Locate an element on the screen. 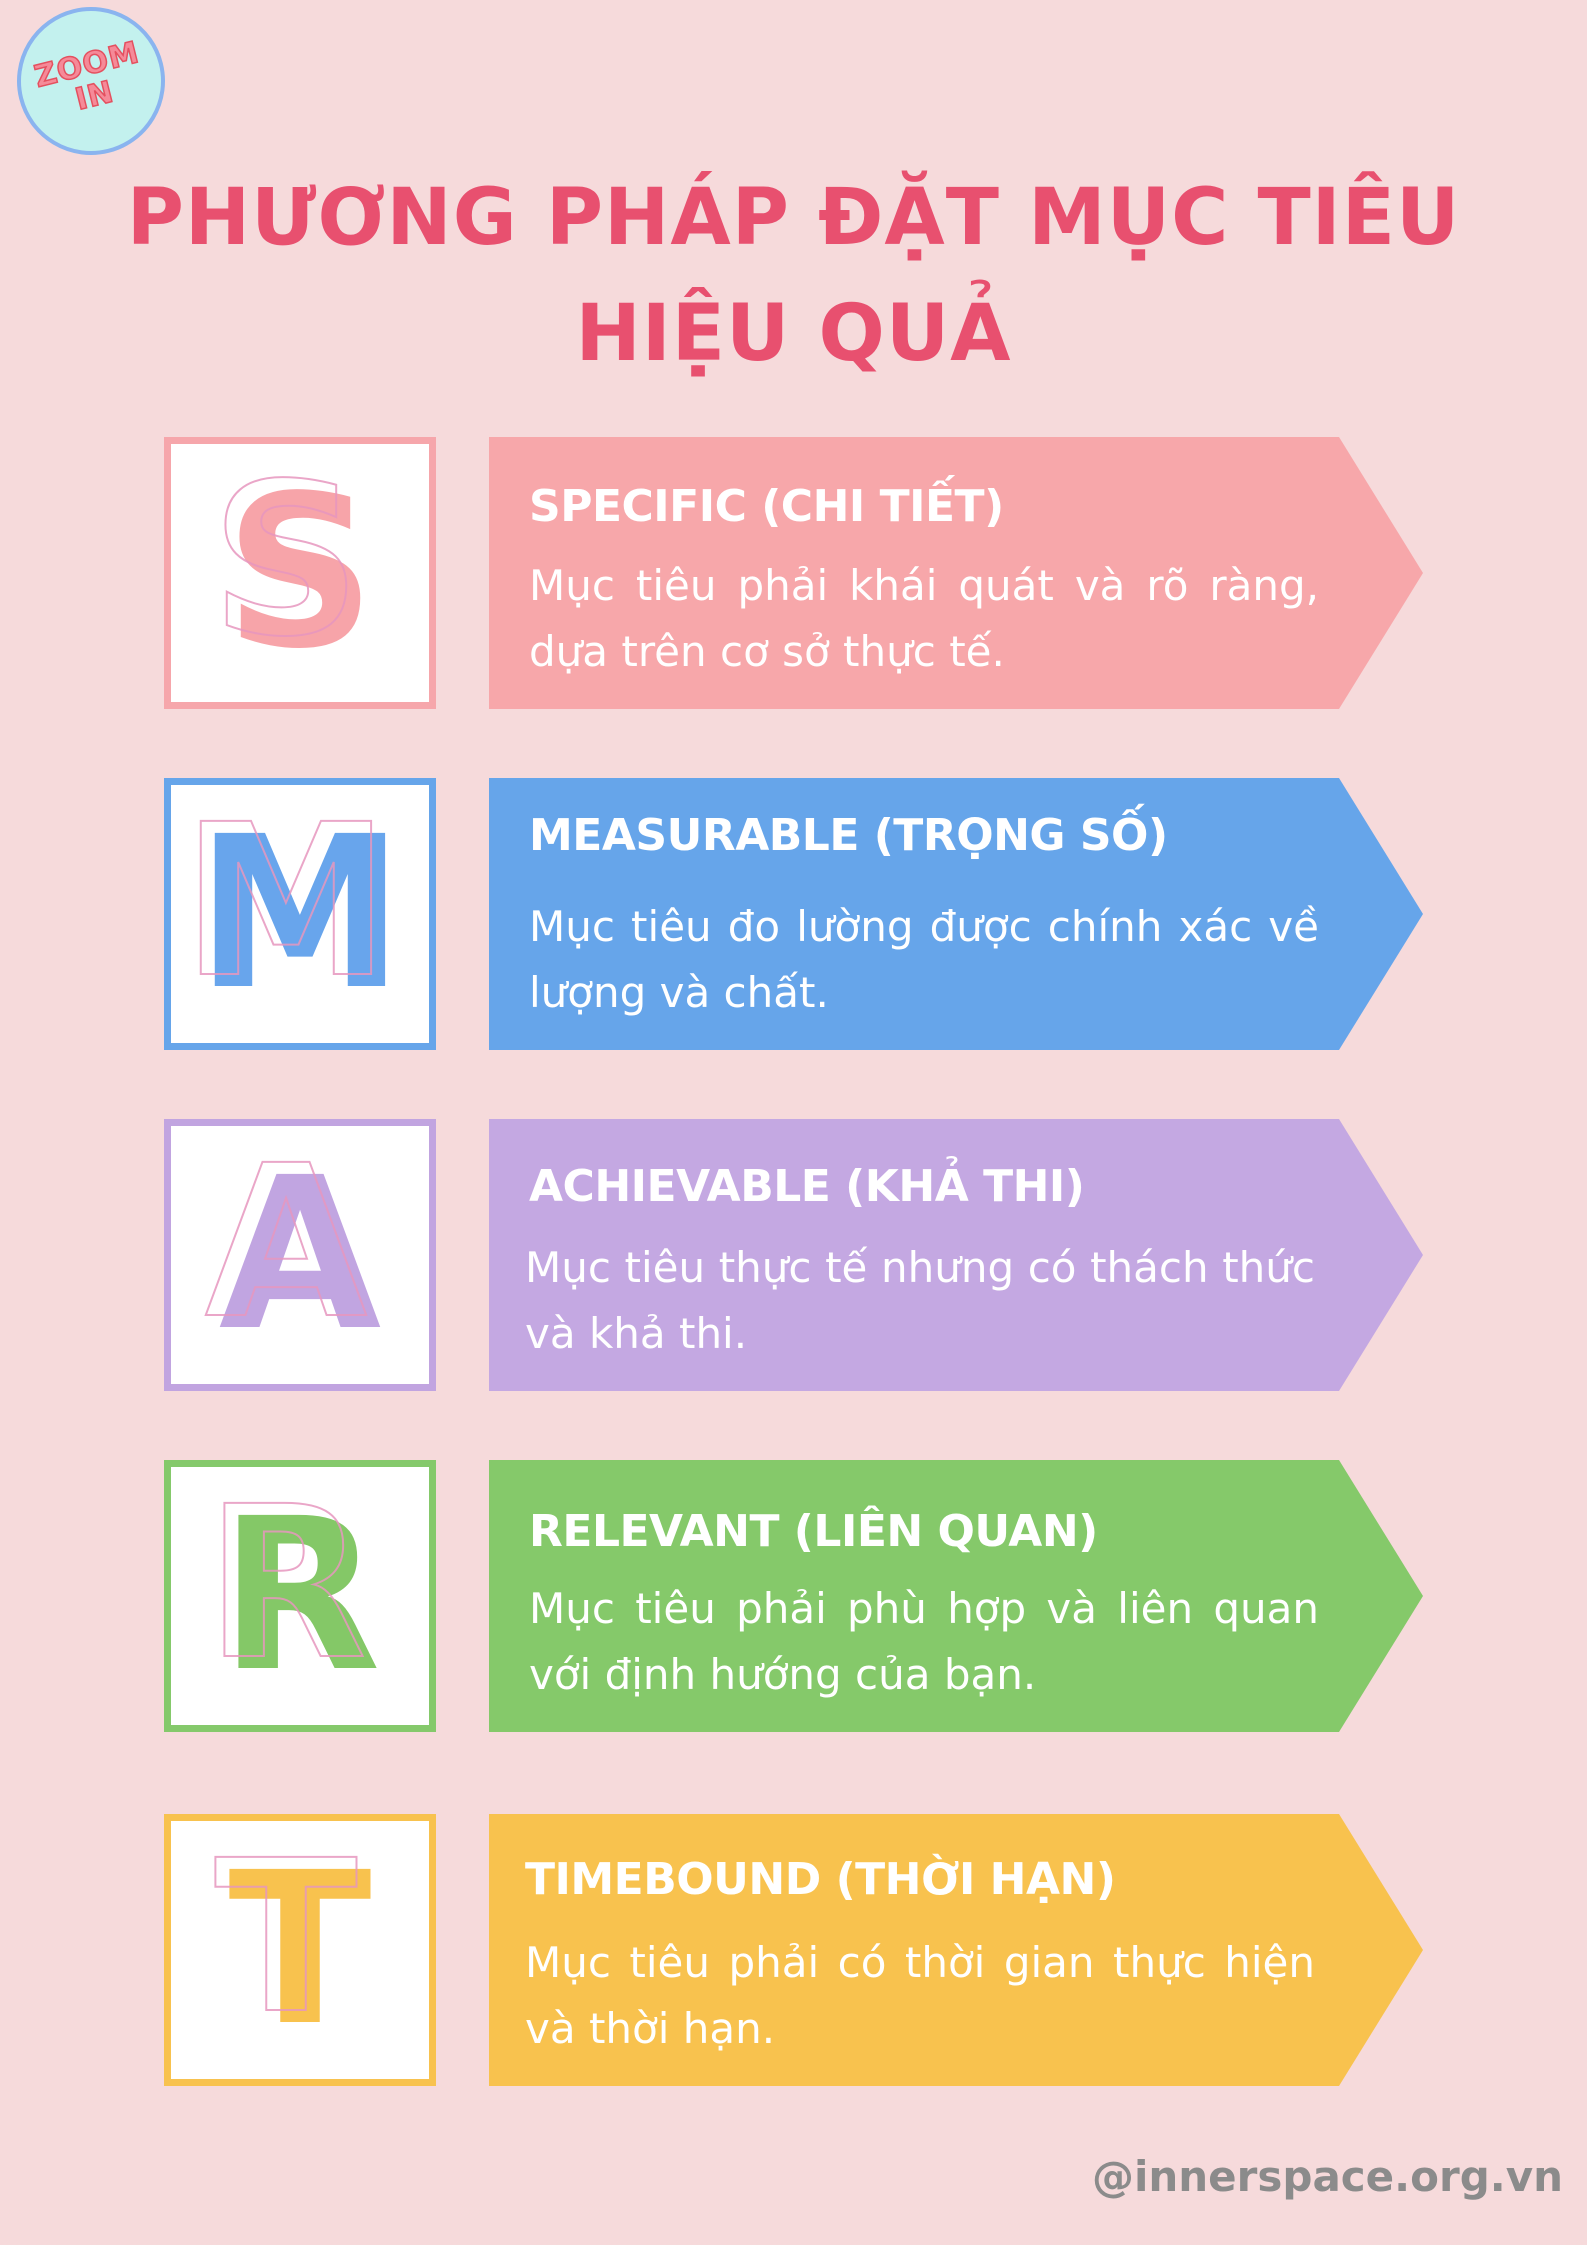 This screenshot has height=2245, width=1587. title-line-2: HIỆU QUẢ is located at coordinates (793, 334).